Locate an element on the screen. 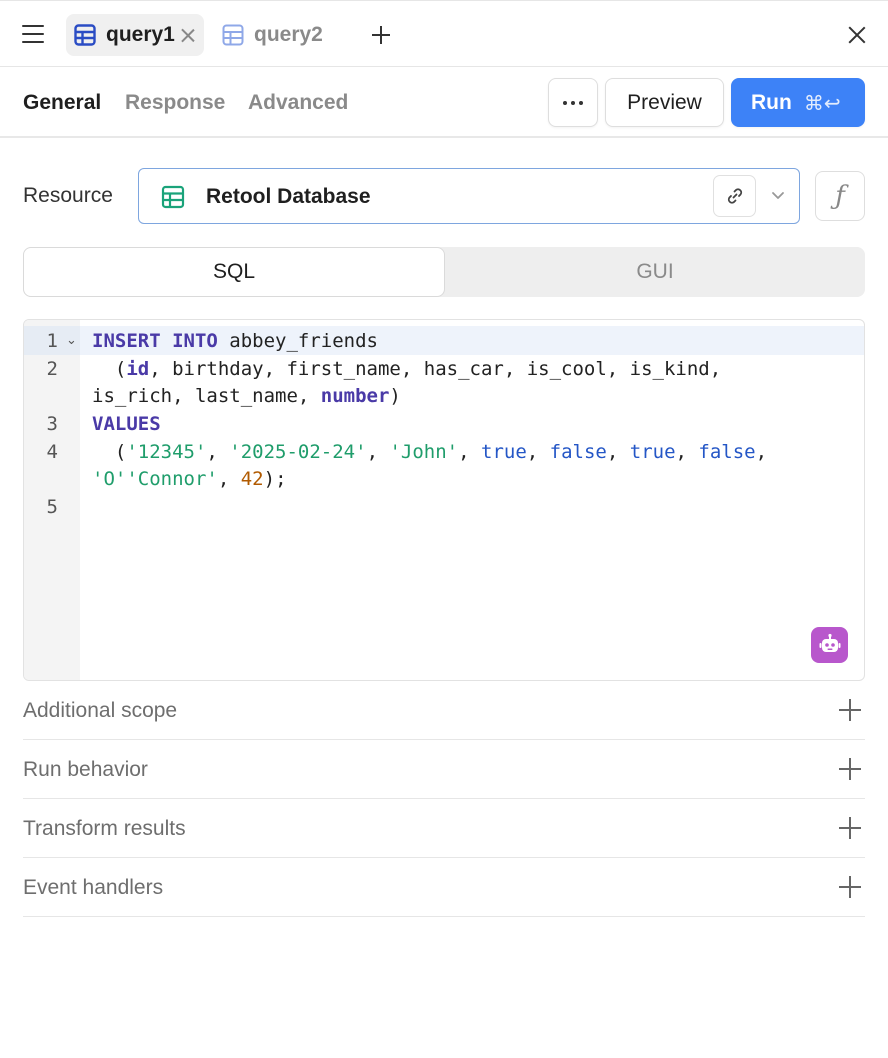 The width and height of the screenshot is (888, 1058). fold-chevron-icon: ⌄ is located at coordinates (71, 340).